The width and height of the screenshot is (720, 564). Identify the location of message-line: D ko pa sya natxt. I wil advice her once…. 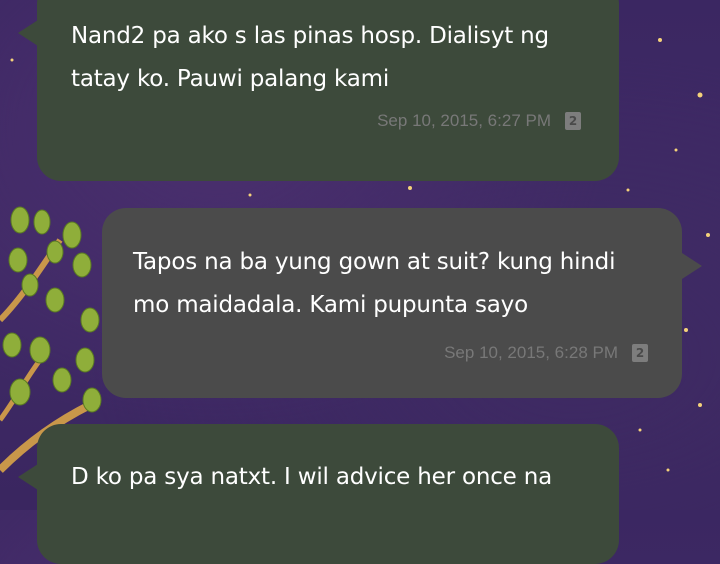
(311, 477).